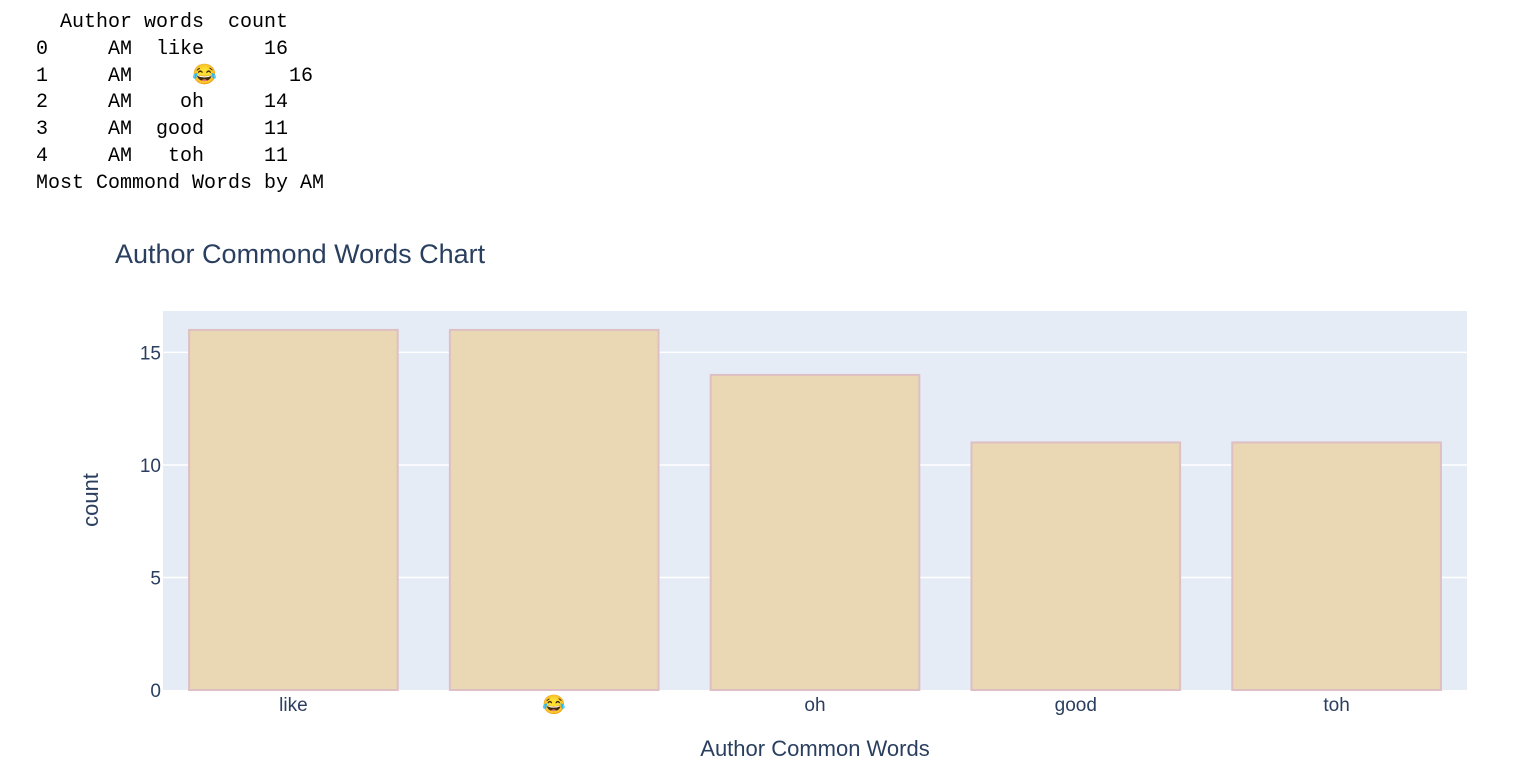 The width and height of the screenshot is (1530, 780). I want to click on x-tick-label: oh, so click(814, 705).